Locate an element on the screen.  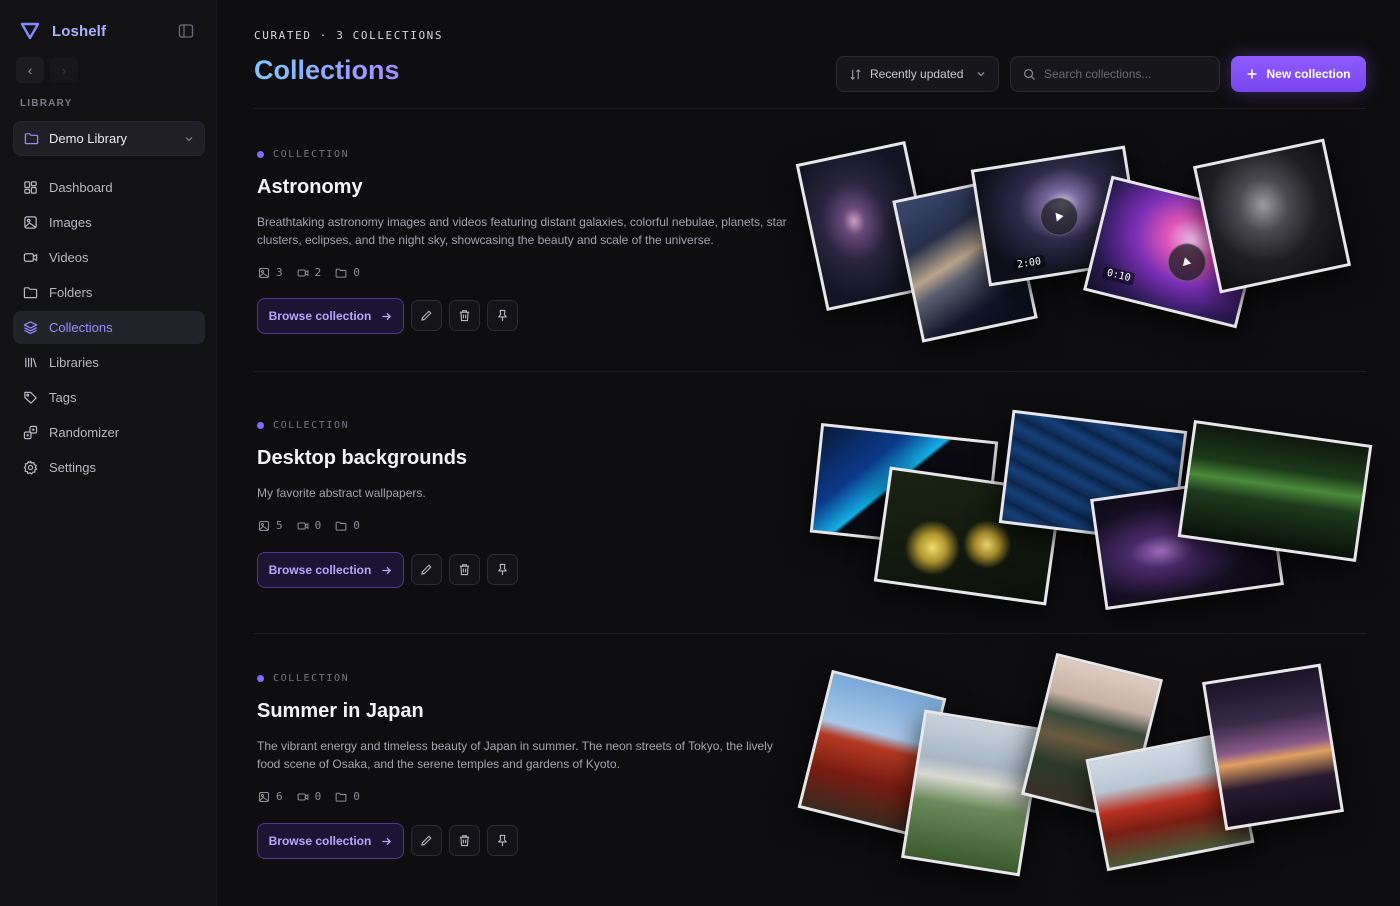
sidebar-item-libraries: Libraries is located at coordinates (109, 362).